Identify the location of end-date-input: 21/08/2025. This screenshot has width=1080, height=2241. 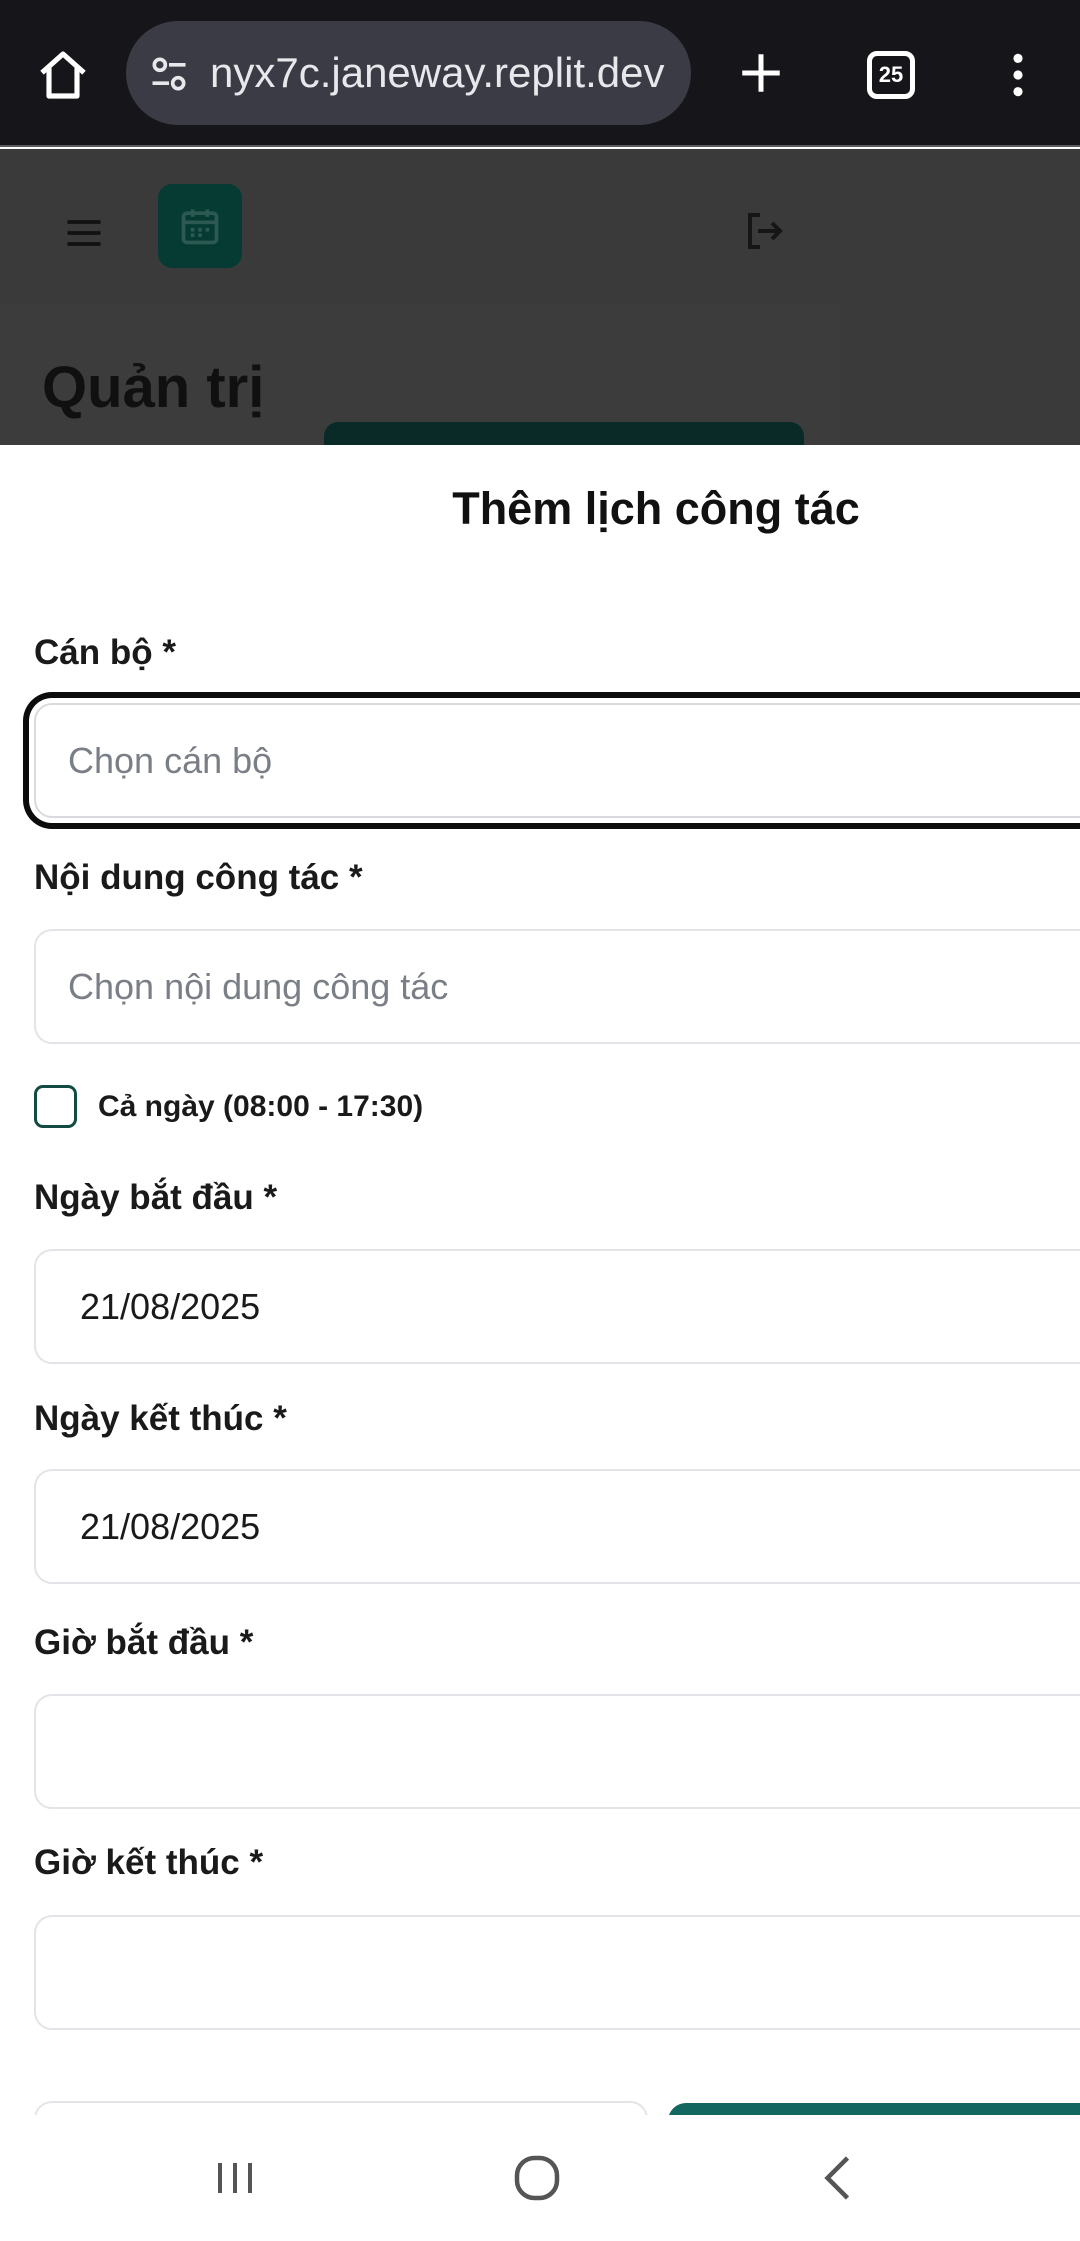
(557, 1526).